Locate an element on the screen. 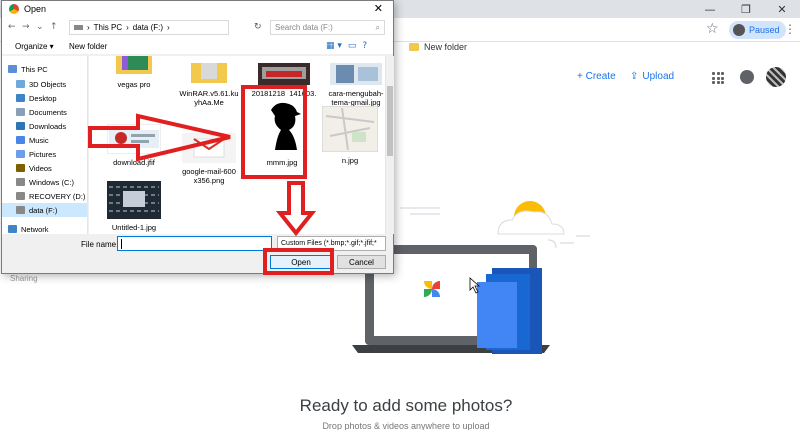 This screenshot has height=430, width=800. bookmark-folder: New folder is located at coordinates (438, 47).